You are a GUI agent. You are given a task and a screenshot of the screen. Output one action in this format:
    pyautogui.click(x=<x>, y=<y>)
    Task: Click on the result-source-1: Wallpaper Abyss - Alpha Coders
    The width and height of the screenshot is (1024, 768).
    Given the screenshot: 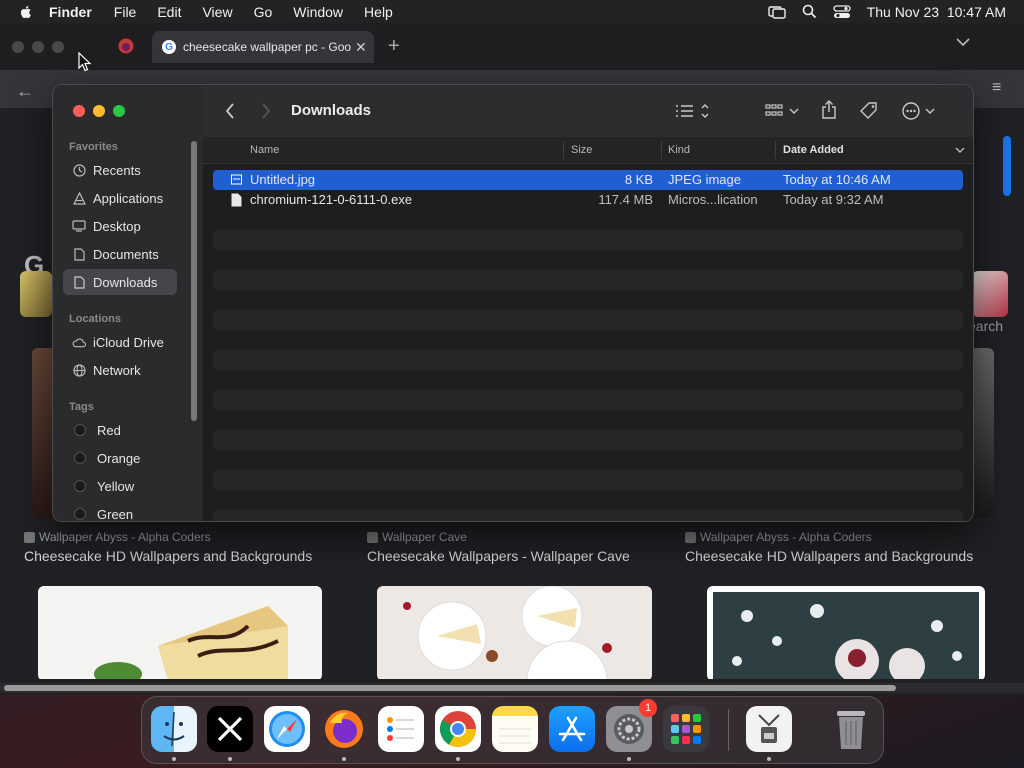 What is the action you would take?
    pyautogui.click(x=117, y=537)
    